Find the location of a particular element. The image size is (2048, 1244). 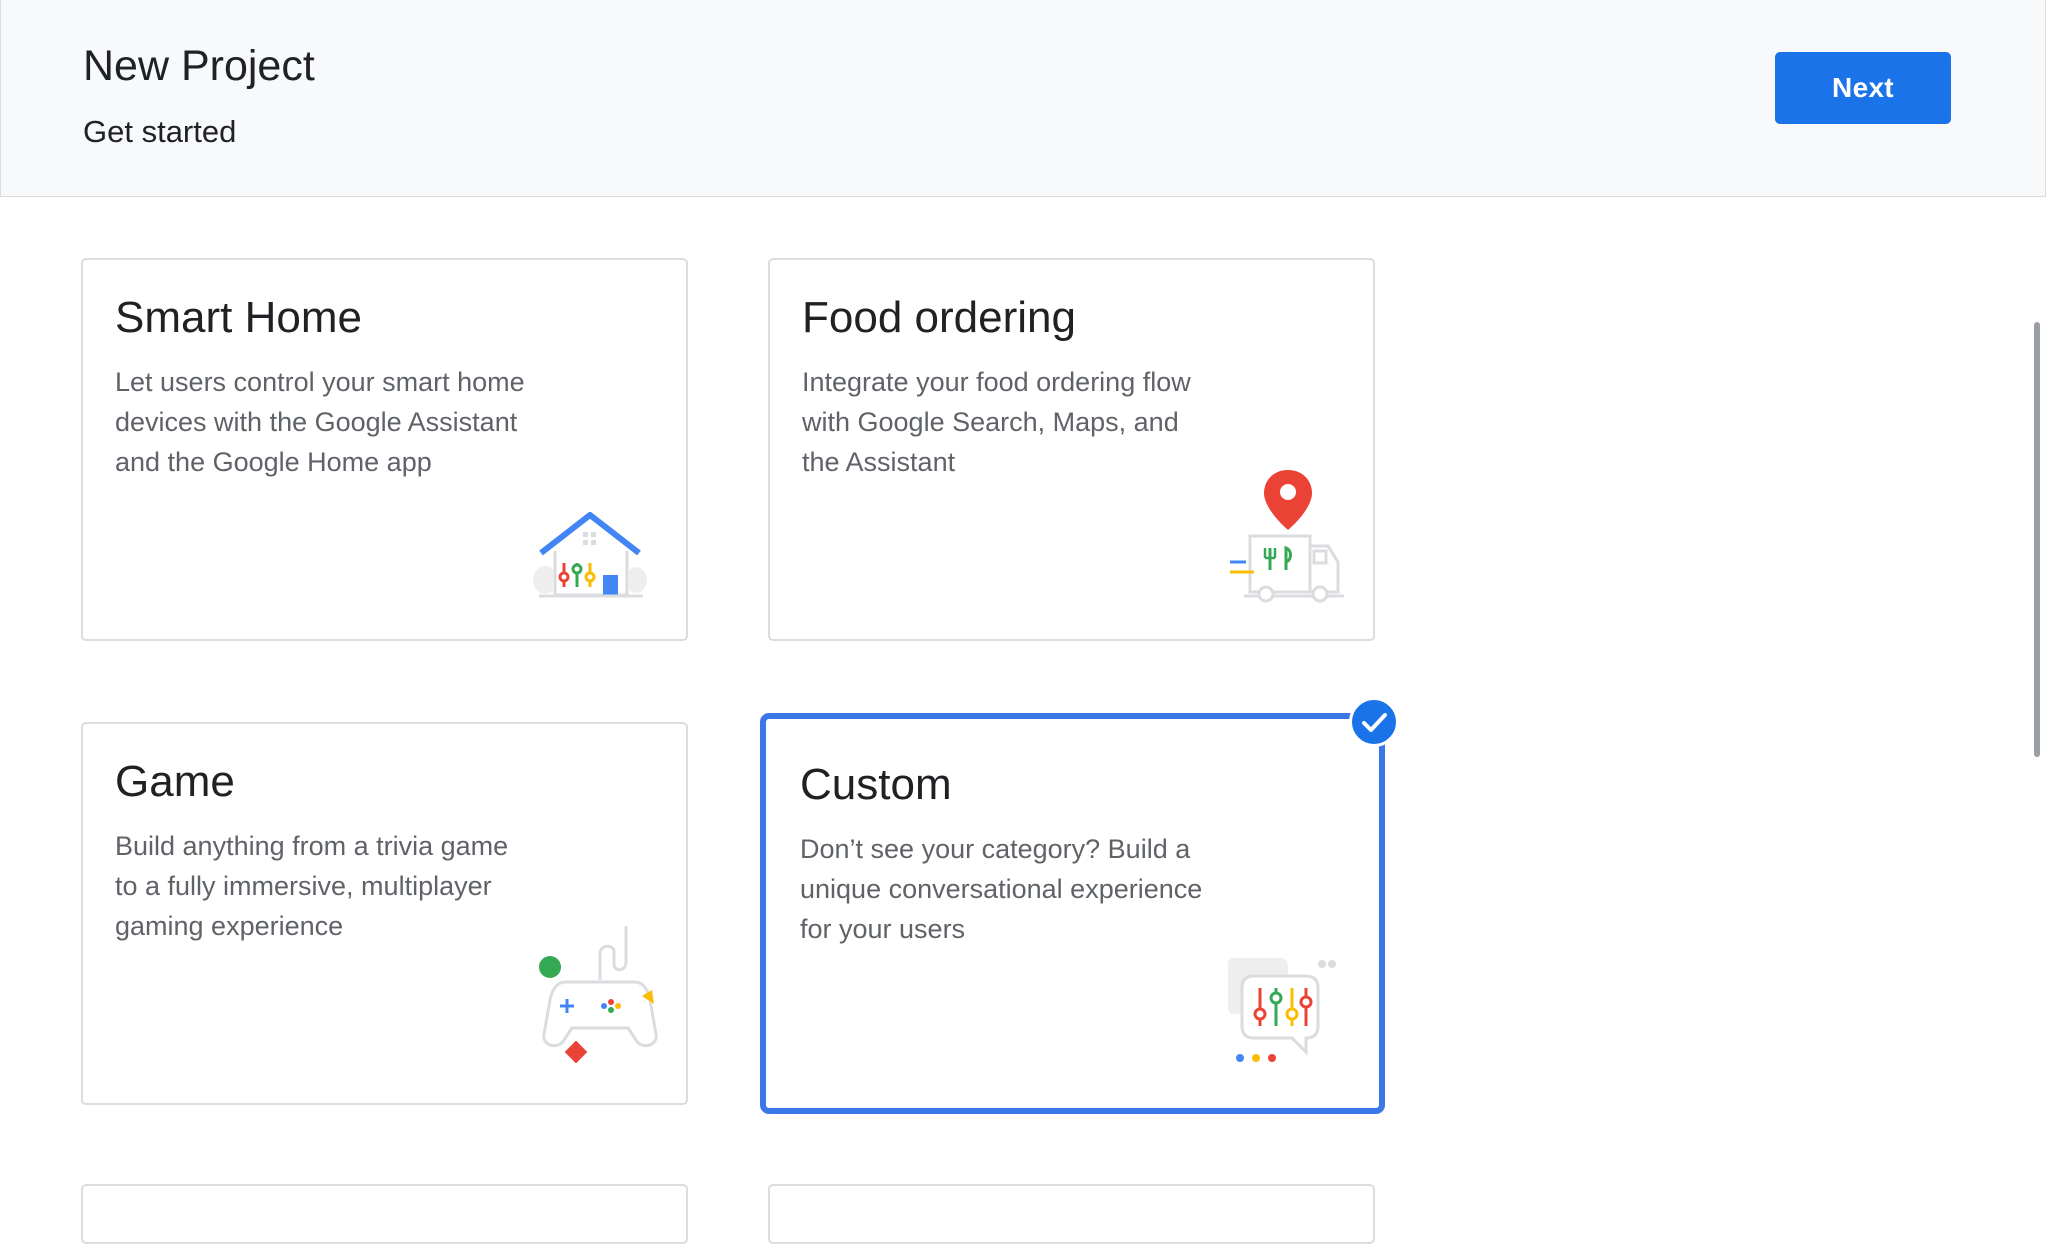

scrollbar is located at coordinates (2037, 539).